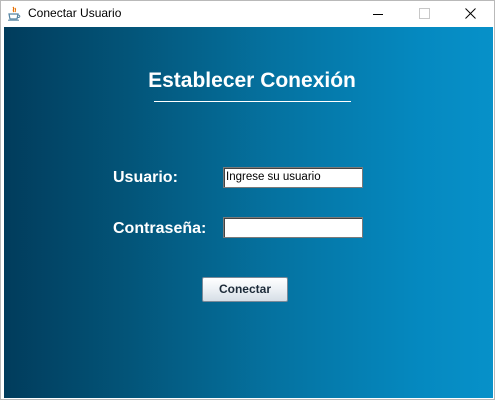  Describe the element at coordinates (293, 227) in the screenshot. I see `password-input` at that location.